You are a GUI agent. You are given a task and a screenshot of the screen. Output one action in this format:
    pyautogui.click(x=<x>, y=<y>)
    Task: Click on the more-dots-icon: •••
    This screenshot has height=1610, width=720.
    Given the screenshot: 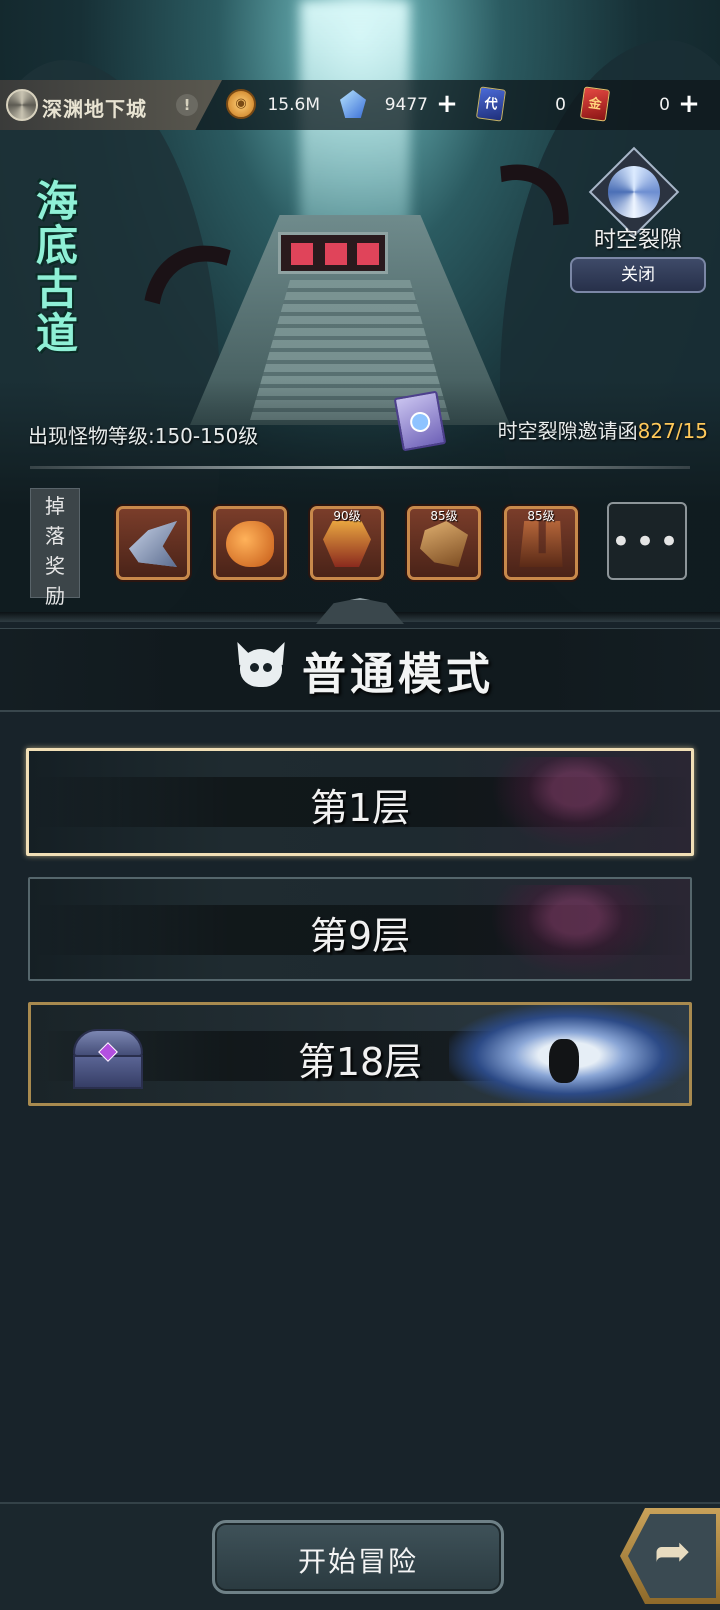 What is the action you would take?
    pyautogui.click(x=647, y=542)
    